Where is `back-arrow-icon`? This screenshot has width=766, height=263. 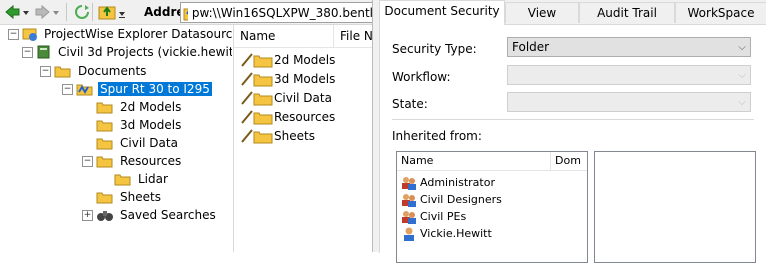
back-arrow-icon is located at coordinates (17, 12).